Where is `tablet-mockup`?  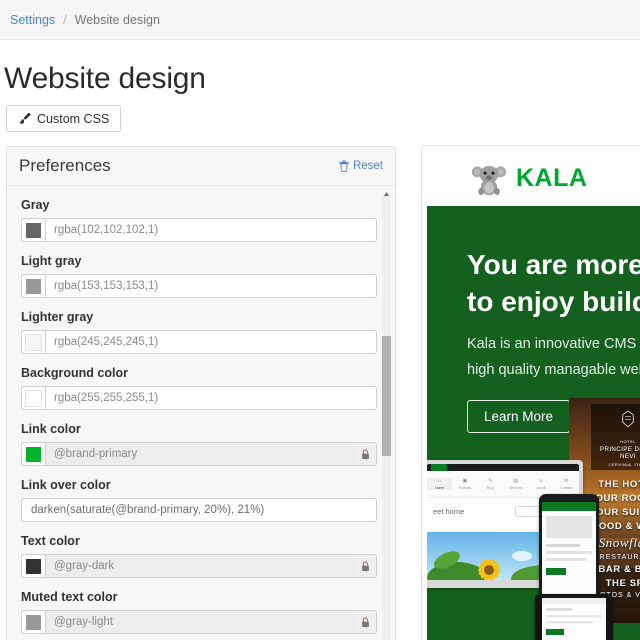 tablet-mockup is located at coordinates (574, 617).